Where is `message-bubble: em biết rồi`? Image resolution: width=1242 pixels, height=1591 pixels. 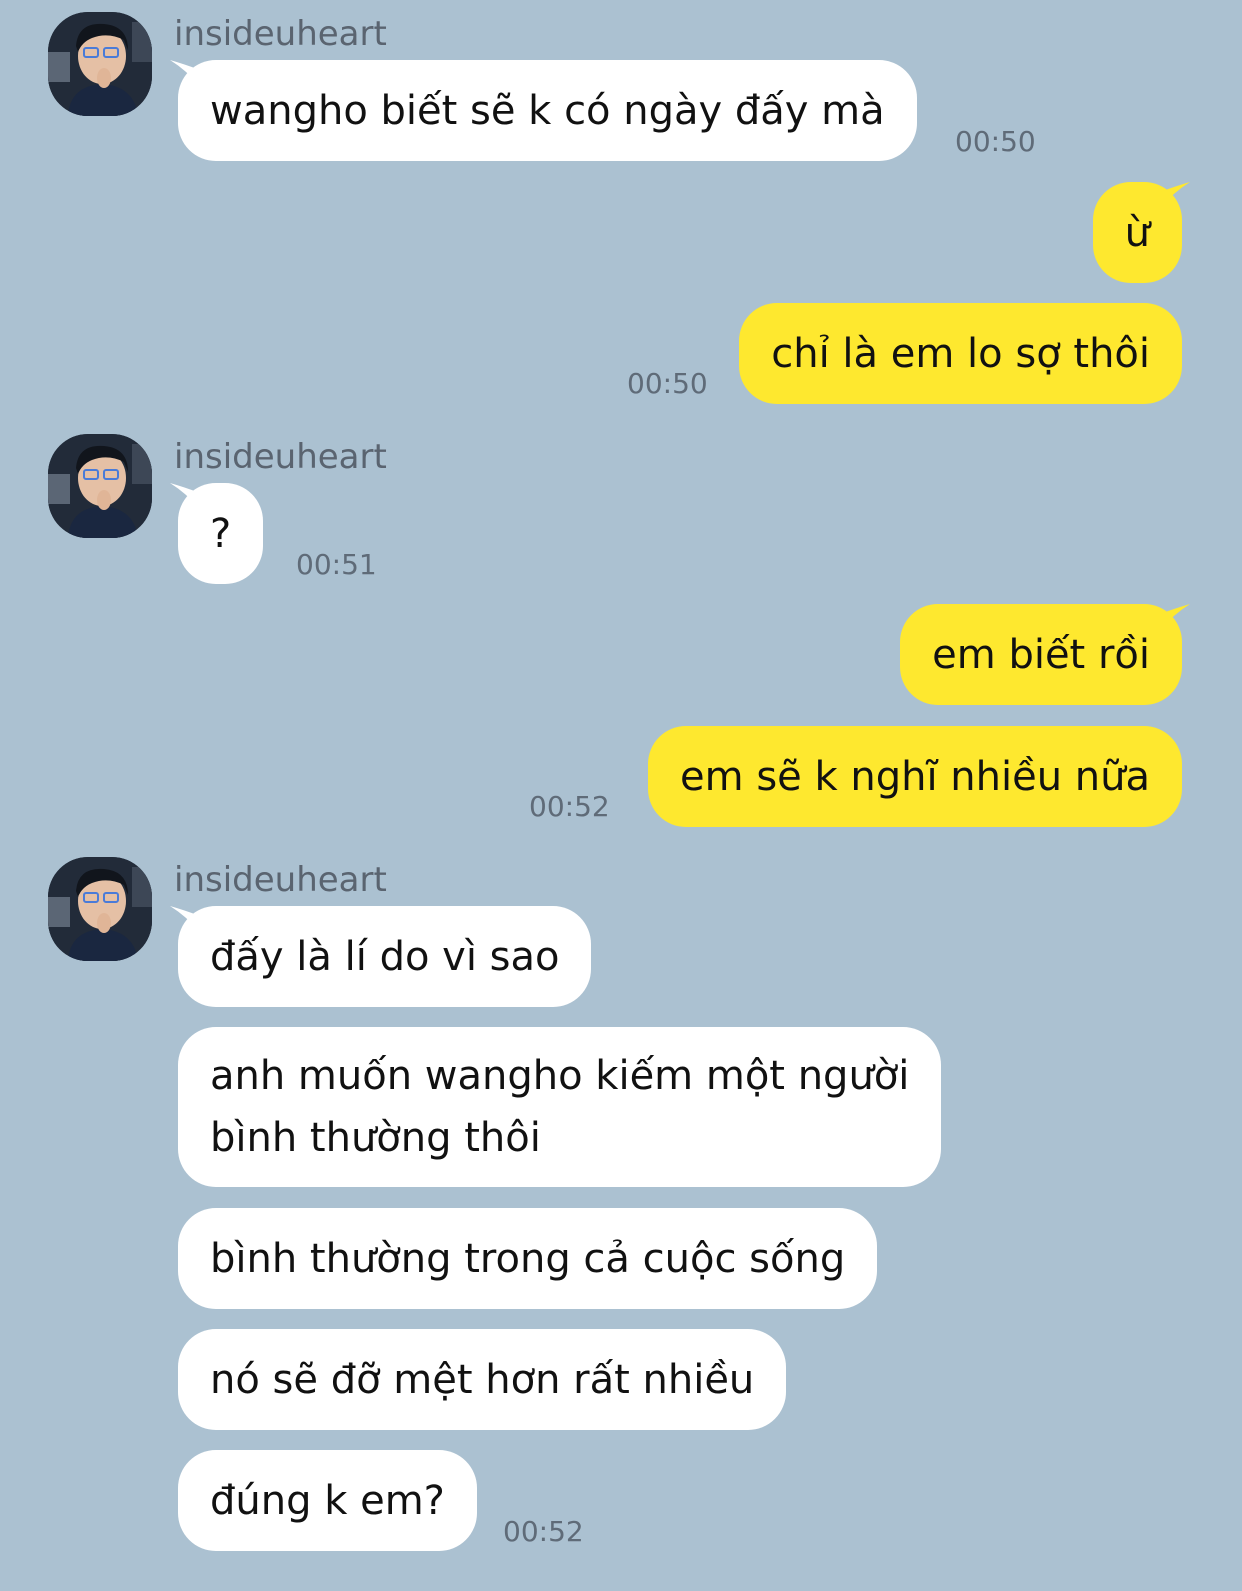 message-bubble: em biết rồi is located at coordinates (1045, 654).